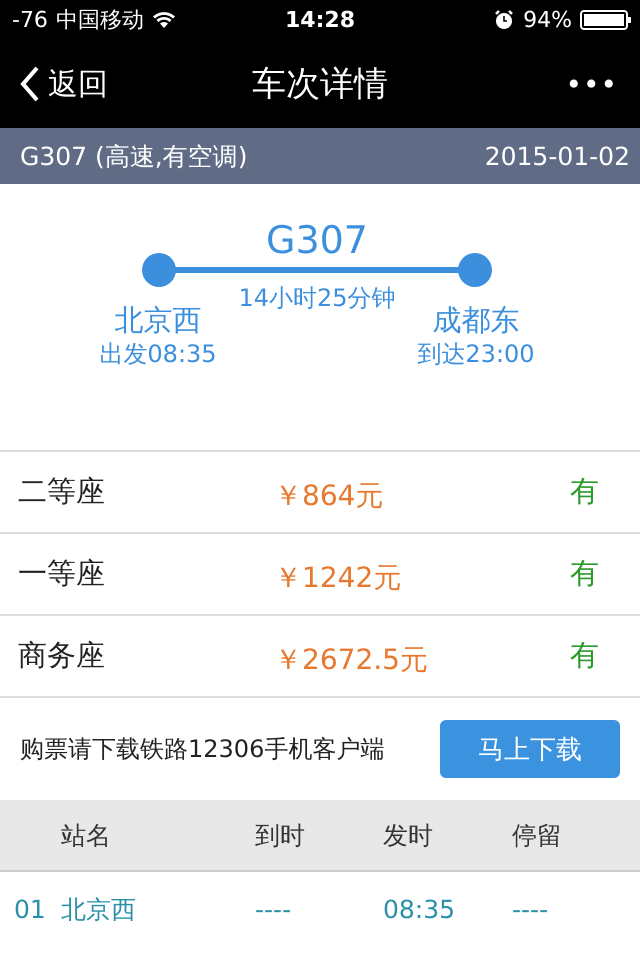  Describe the element at coordinates (419, 909) in the screenshot. I see `table-cell-text: 08:35` at that location.